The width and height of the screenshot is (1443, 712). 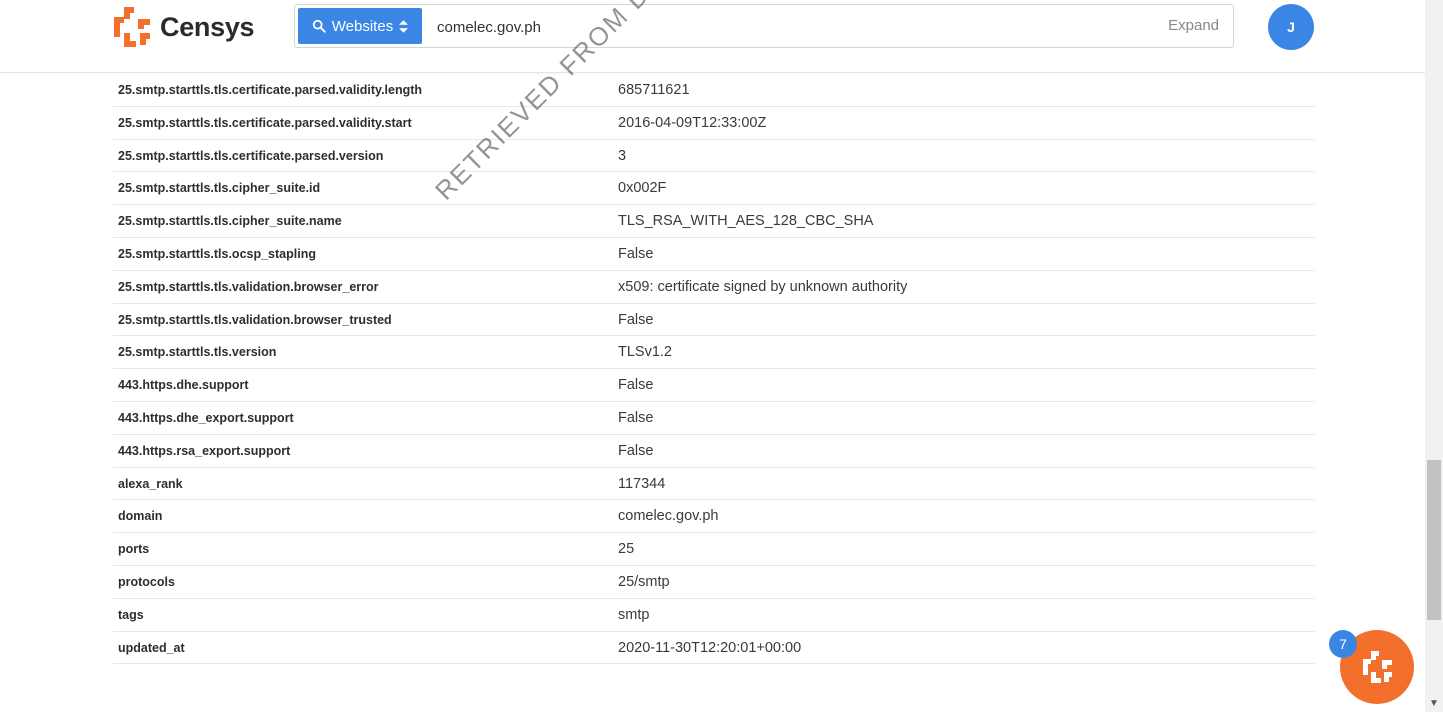 What do you see at coordinates (714, 254) in the screenshot?
I see `table-row: 25.smtp.starttls.tls.ocsp_stapling False` at bounding box center [714, 254].